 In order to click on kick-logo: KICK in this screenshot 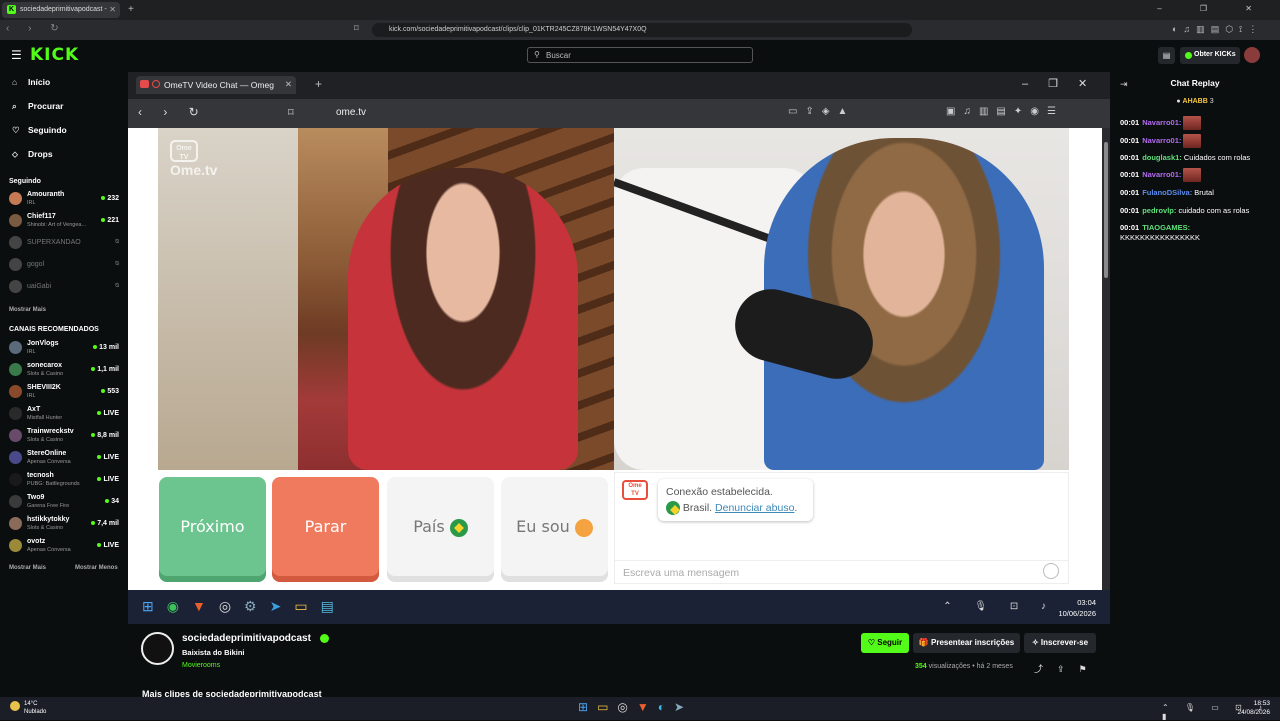, I will do `click(54, 55)`.